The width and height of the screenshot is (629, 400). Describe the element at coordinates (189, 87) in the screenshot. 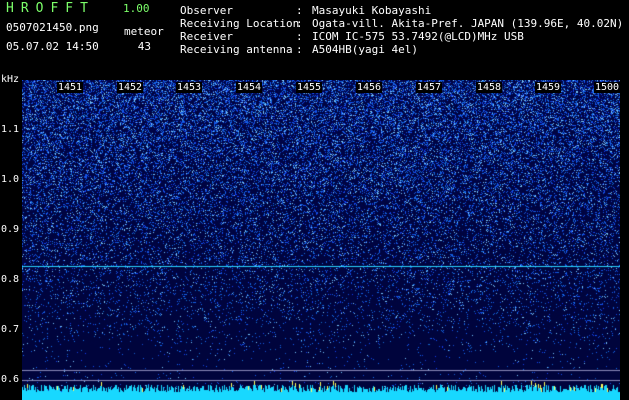

I see `time-tick: 1453` at that location.